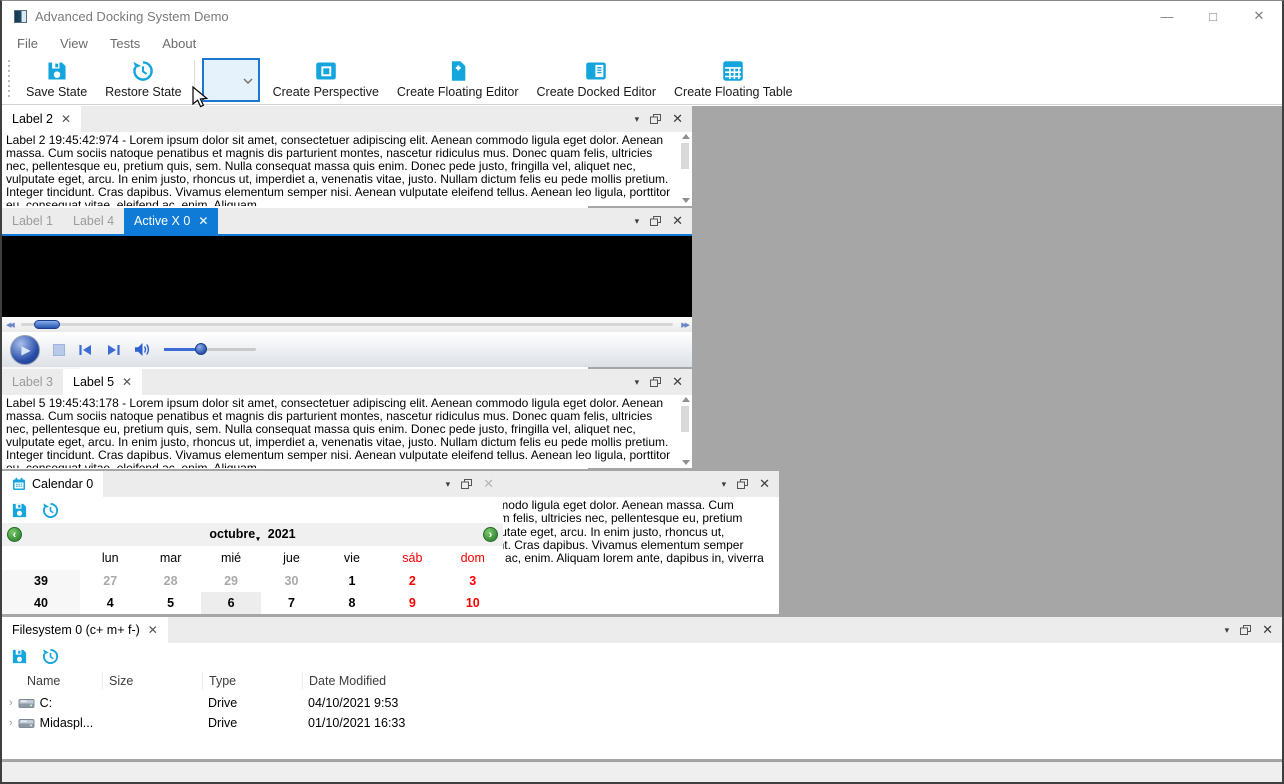  I want to click on calendar-day: 2, so click(412, 581).